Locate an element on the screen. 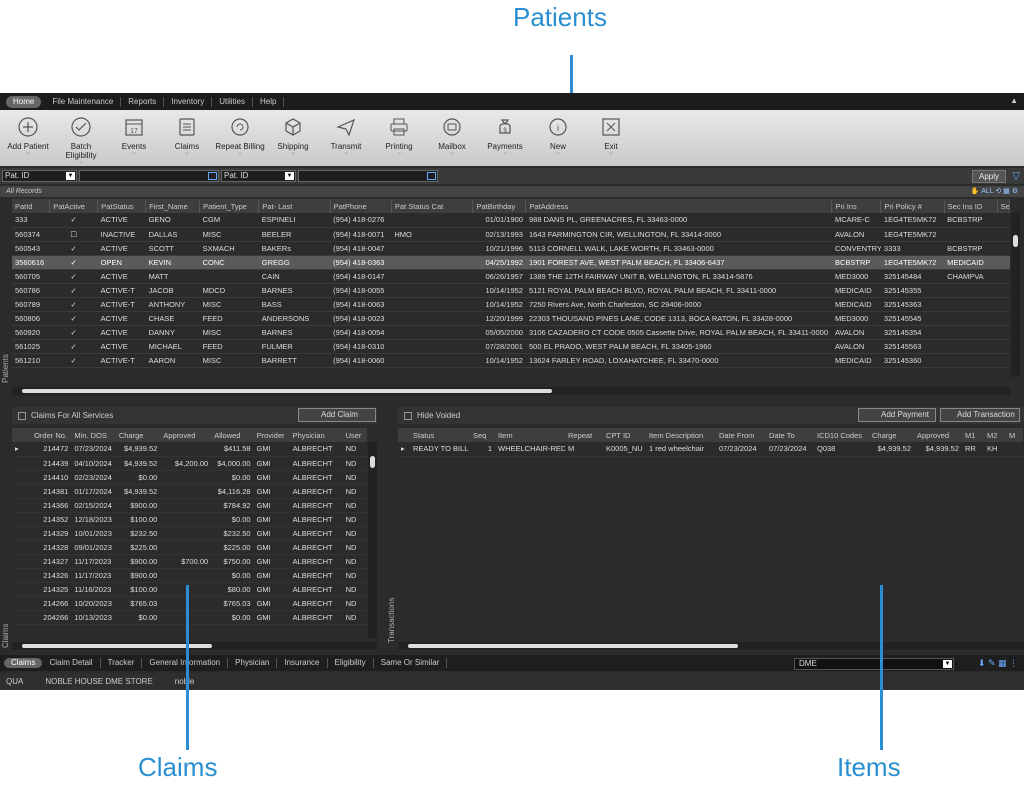  patients-column-header: PatId is located at coordinates (31, 206).